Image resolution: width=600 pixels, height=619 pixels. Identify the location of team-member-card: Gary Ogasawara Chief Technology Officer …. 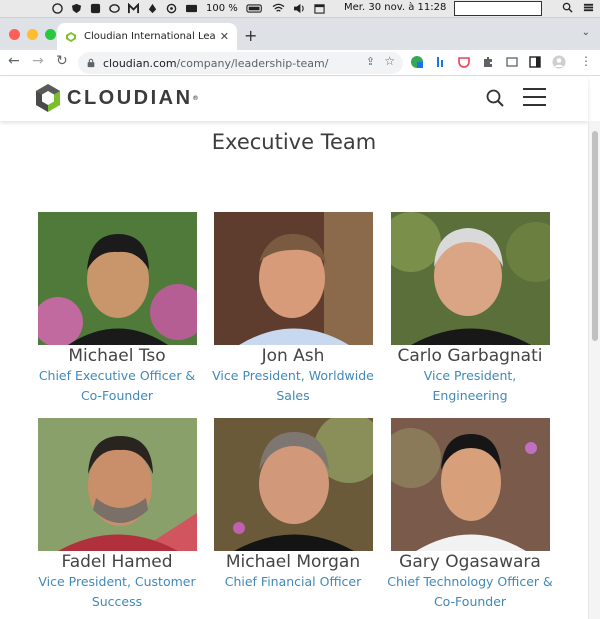
(470, 515).